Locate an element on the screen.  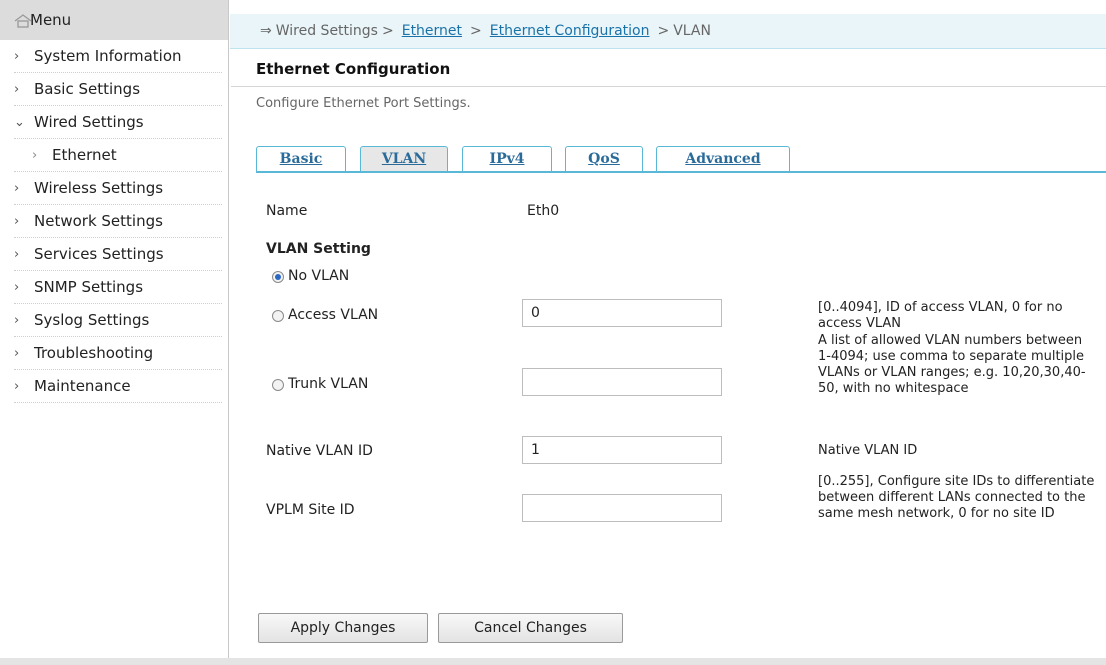
sidebar-item-label: Services Settings is located at coordinates (99, 254).